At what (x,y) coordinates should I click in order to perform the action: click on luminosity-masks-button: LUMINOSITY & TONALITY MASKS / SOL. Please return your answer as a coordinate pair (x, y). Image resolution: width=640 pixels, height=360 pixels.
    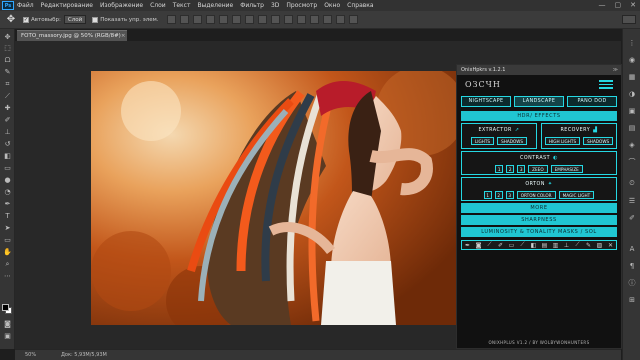
    Looking at the image, I should click on (539, 232).